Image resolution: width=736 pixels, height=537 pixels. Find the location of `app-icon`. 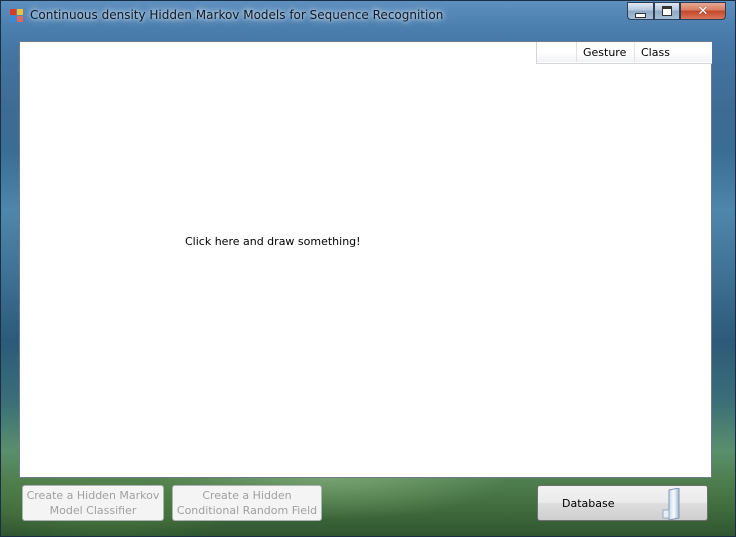

app-icon is located at coordinates (16, 15).